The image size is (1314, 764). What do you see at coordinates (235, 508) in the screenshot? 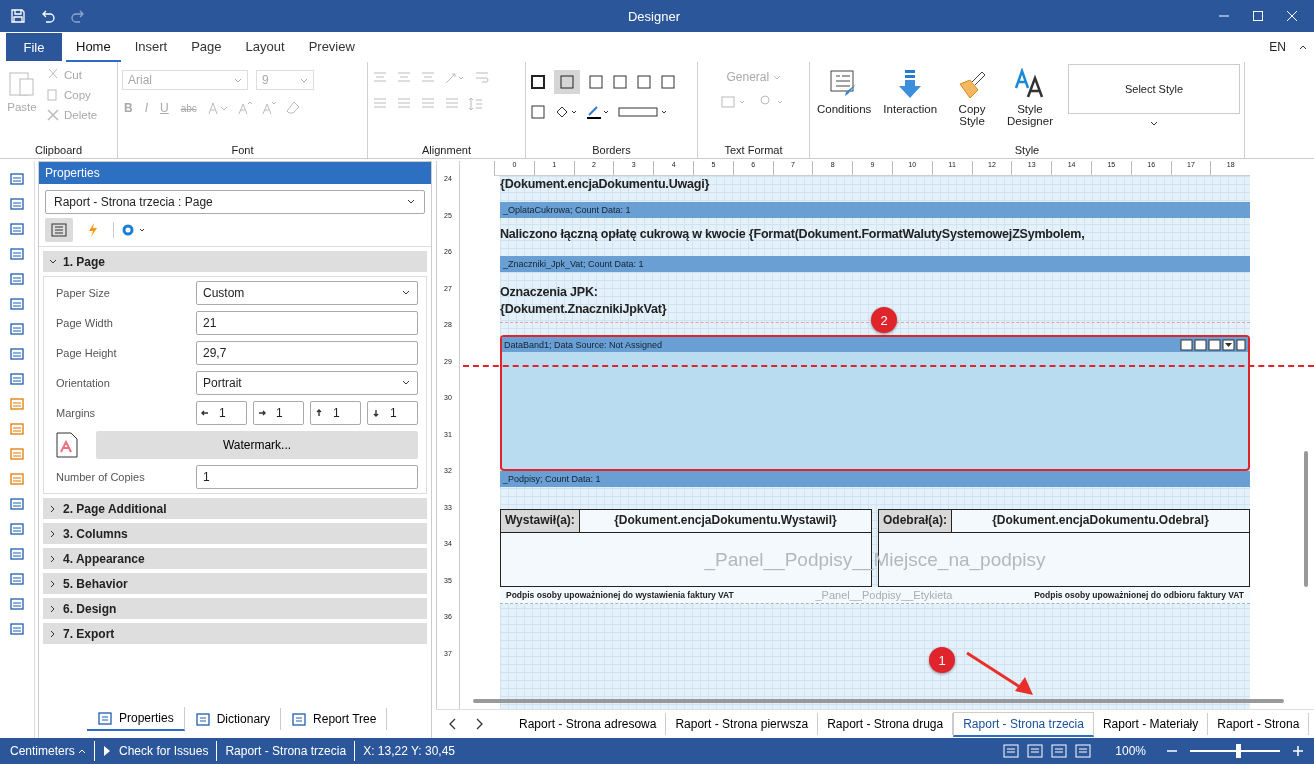
I see `section-header: 2. Page Additional` at bounding box center [235, 508].